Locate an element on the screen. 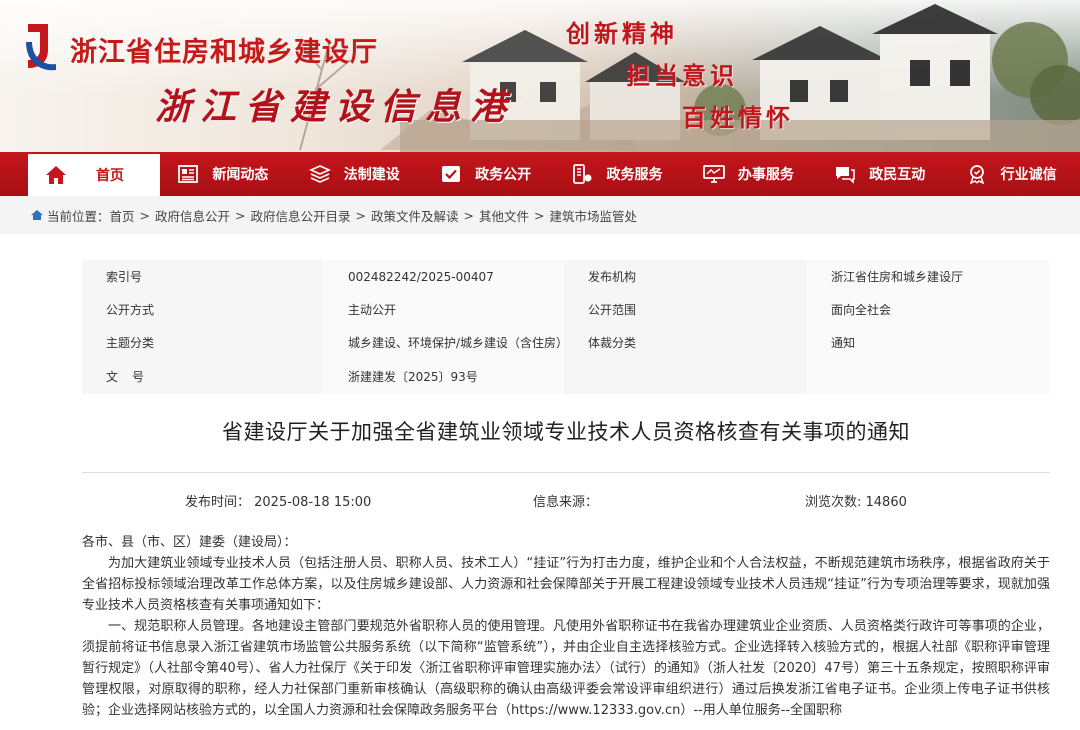 The height and width of the screenshot is (730, 1080). publish-time: 发布时间： 2025-08-18 15:00 is located at coordinates (278, 502).